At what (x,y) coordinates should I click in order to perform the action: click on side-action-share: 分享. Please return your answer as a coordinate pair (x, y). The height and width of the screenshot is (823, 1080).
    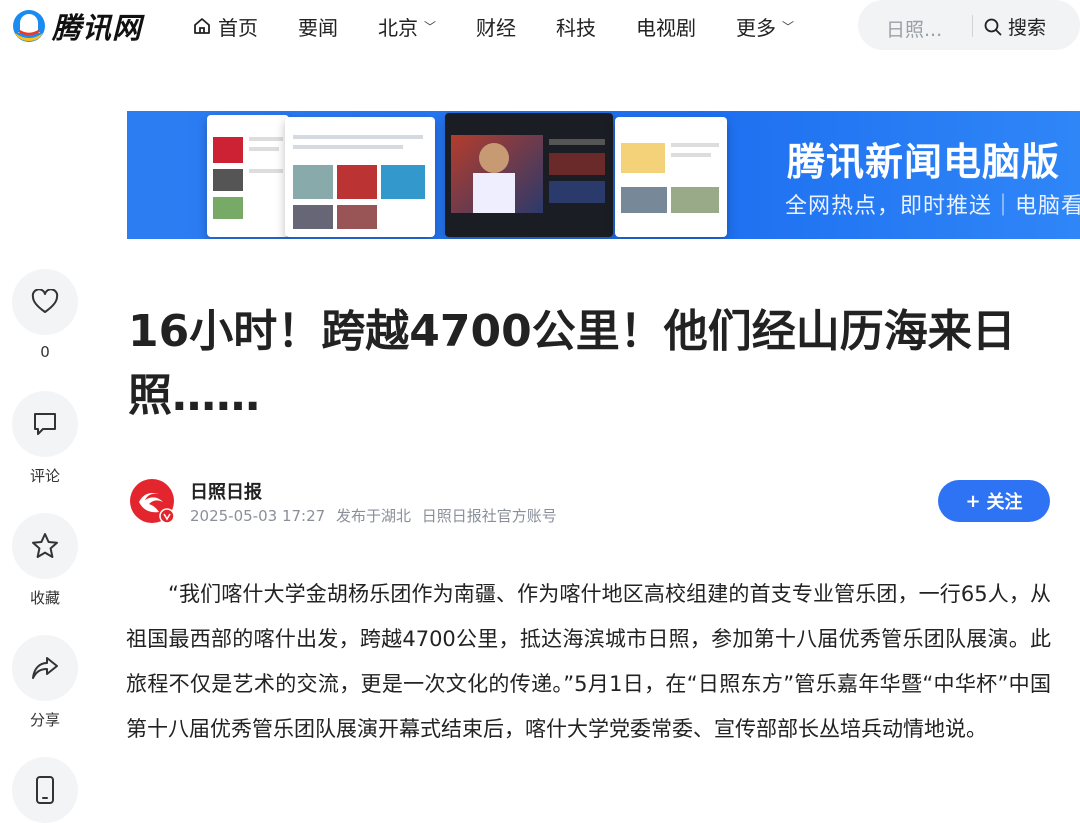
    Looking at the image, I should click on (45, 682).